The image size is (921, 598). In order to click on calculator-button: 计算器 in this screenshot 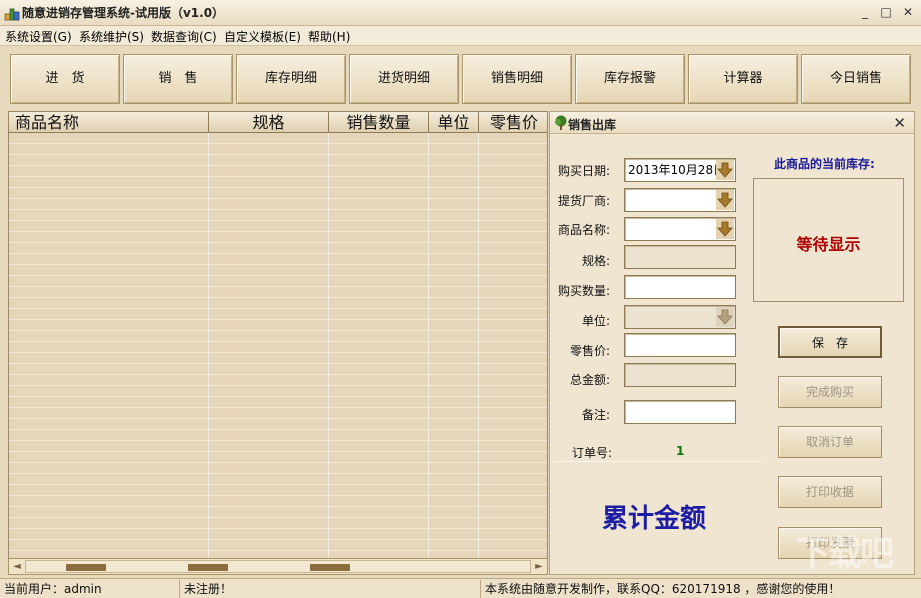, I will do `click(743, 79)`.